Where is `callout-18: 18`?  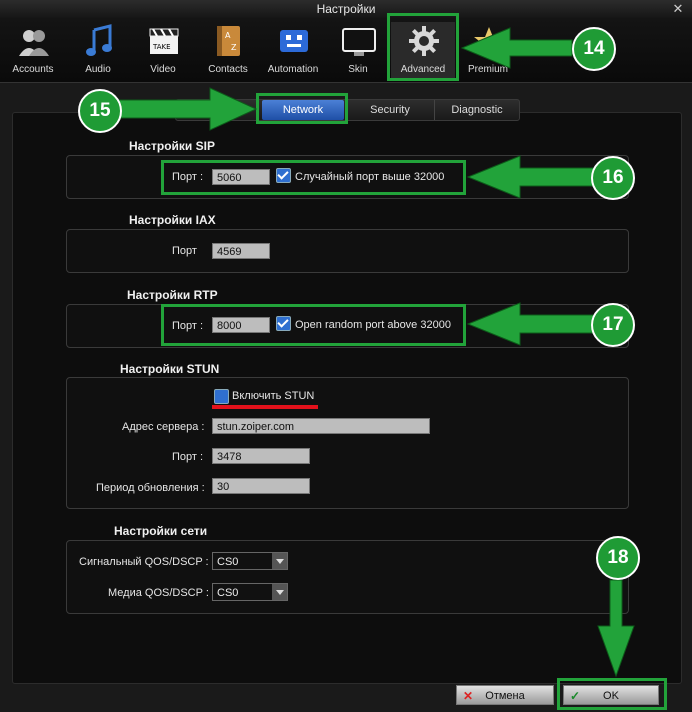
callout-18: 18 is located at coordinates (618, 558).